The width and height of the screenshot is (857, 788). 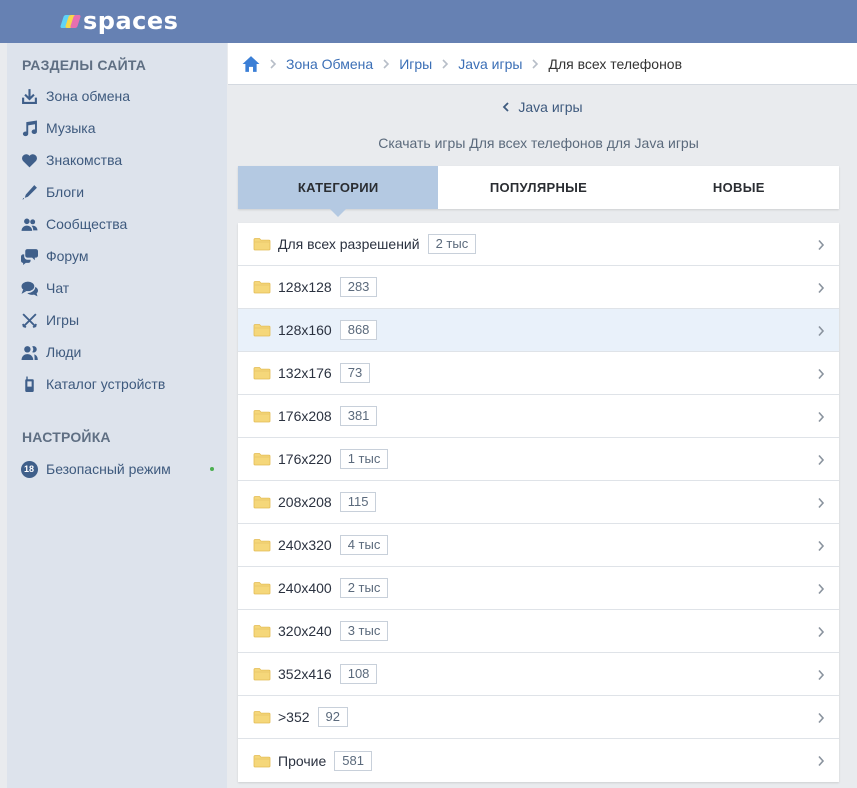 What do you see at coordinates (29, 256) in the screenshot?
I see `forum-icon` at bounding box center [29, 256].